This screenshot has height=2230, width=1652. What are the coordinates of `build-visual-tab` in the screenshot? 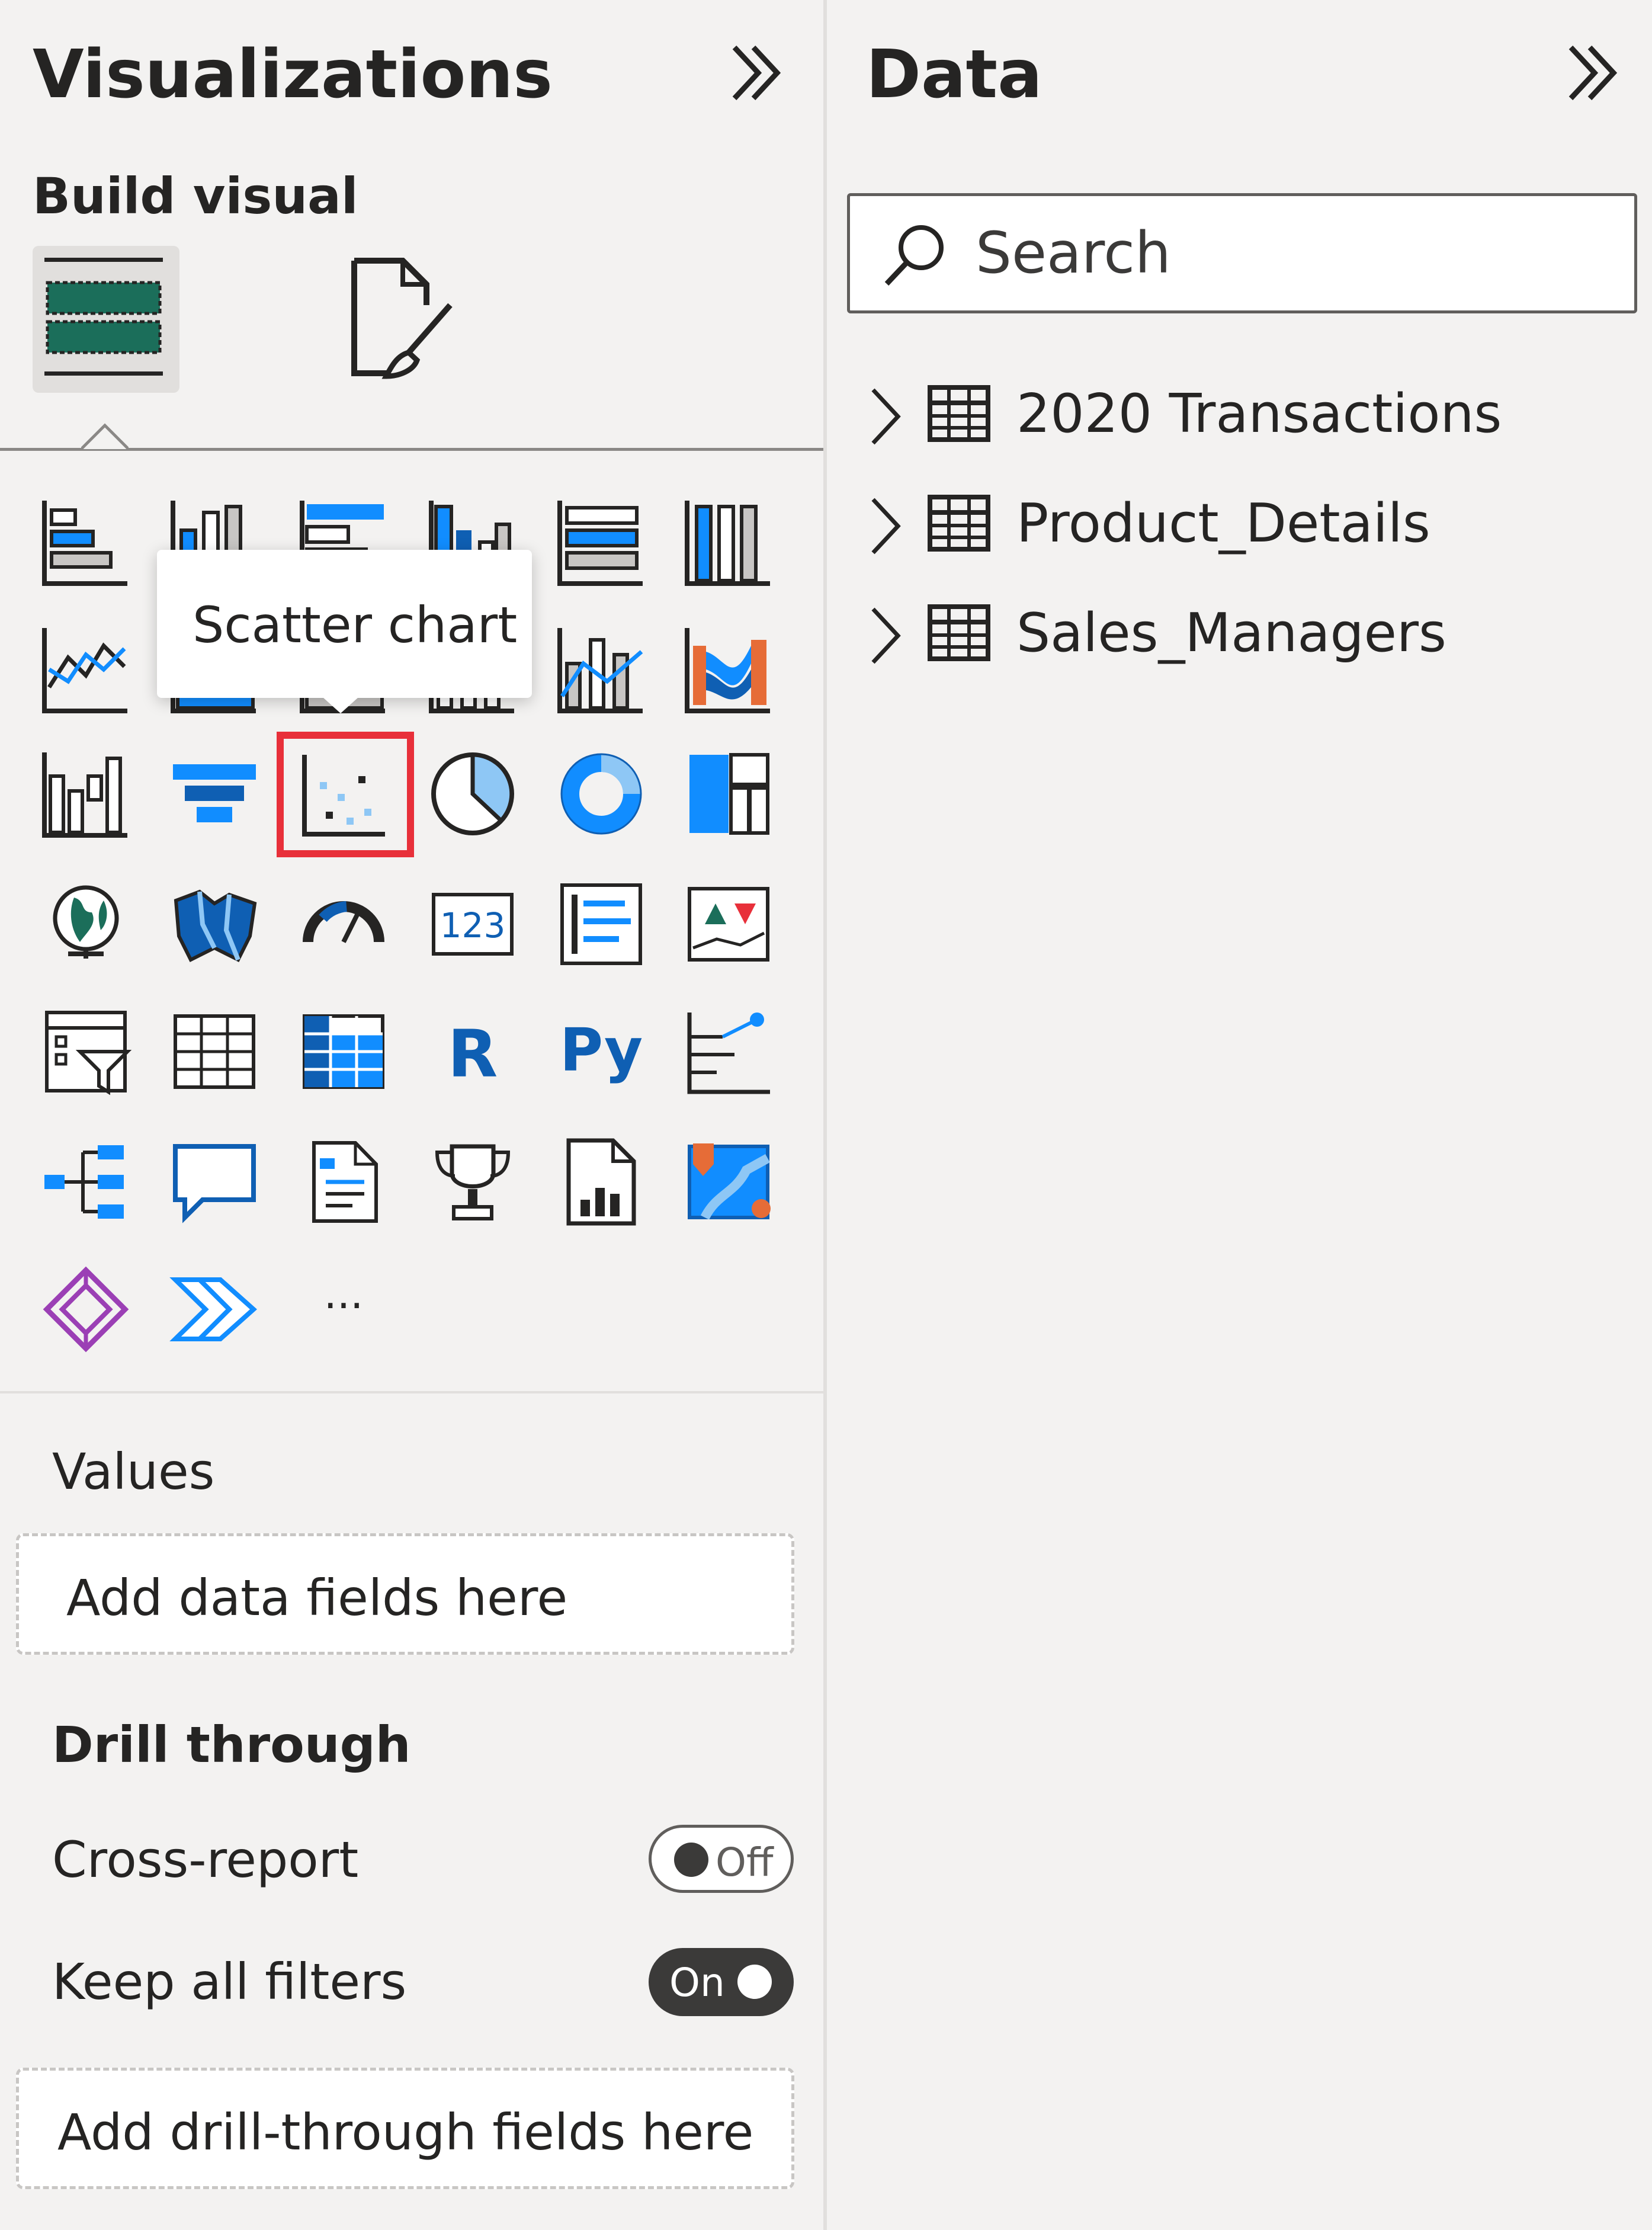 It's located at (106, 319).